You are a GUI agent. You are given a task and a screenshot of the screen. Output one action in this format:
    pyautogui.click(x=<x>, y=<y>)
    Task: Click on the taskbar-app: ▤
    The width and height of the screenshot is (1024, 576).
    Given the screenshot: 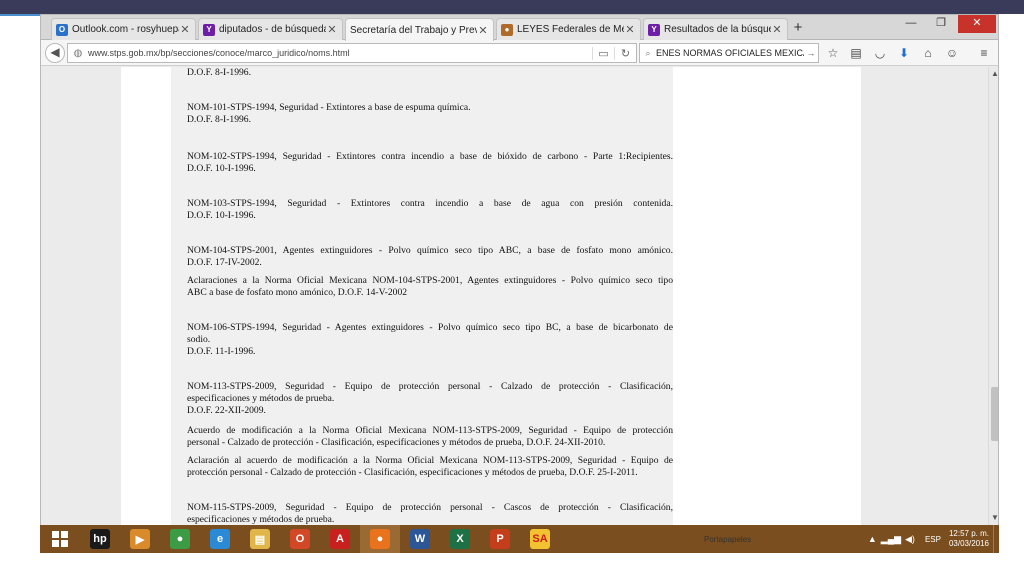 What is the action you would take?
    pyautogui.click(x=260, y=539)
    